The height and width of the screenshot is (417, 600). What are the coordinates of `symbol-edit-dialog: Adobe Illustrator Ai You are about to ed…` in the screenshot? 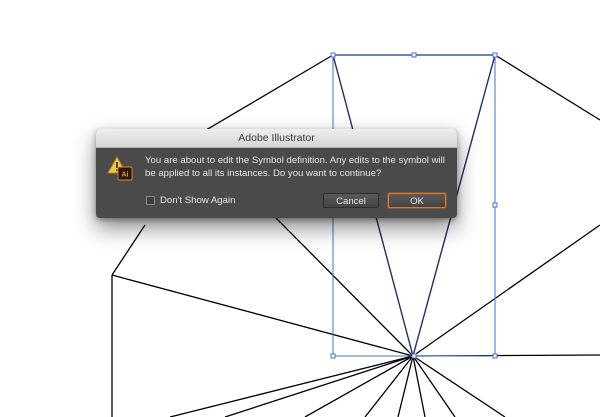 It's located at (276, 173).